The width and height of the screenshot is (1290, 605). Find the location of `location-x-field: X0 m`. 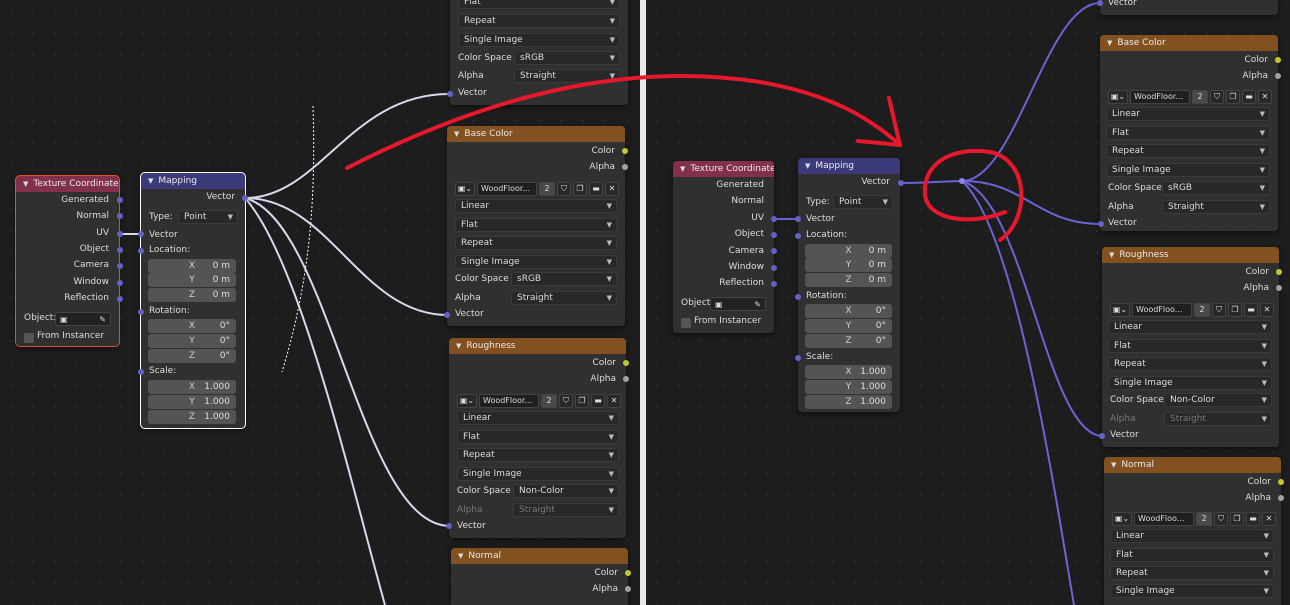

location-x-field: X0 m is located at coordinates (192, 266).